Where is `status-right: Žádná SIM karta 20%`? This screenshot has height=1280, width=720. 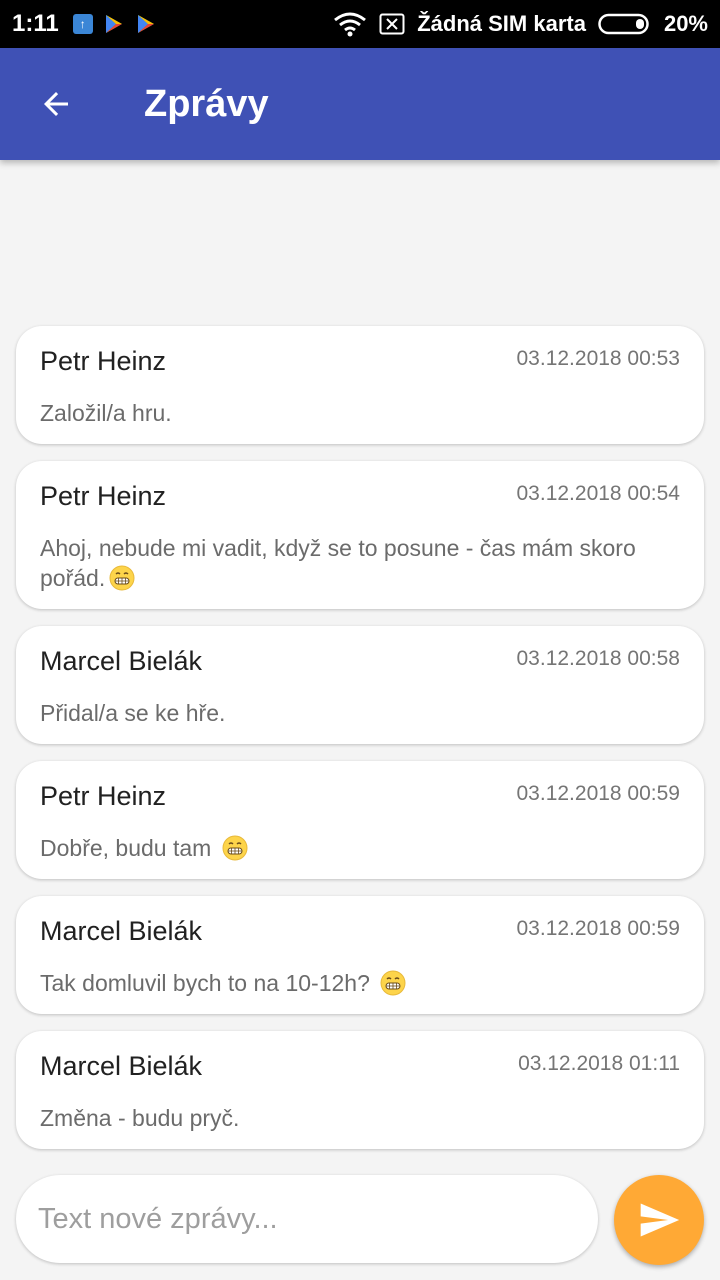
status-right: Žádná SIM karta 20% is located at coordinates (520, 24).